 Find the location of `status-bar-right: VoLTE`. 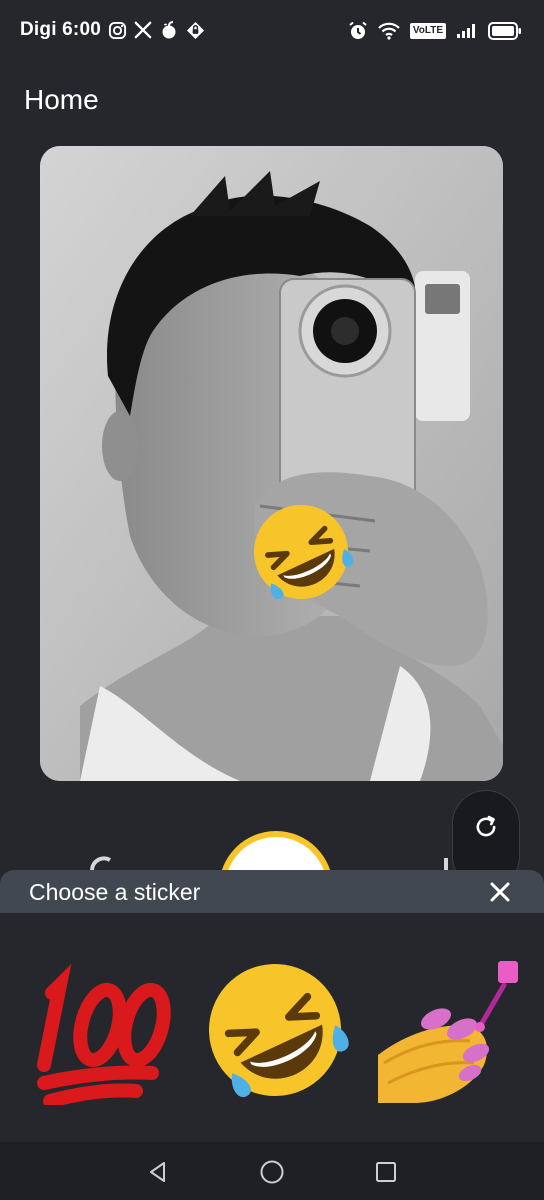

status-bar-right: VoLTE is located at coordinates (435, 31).